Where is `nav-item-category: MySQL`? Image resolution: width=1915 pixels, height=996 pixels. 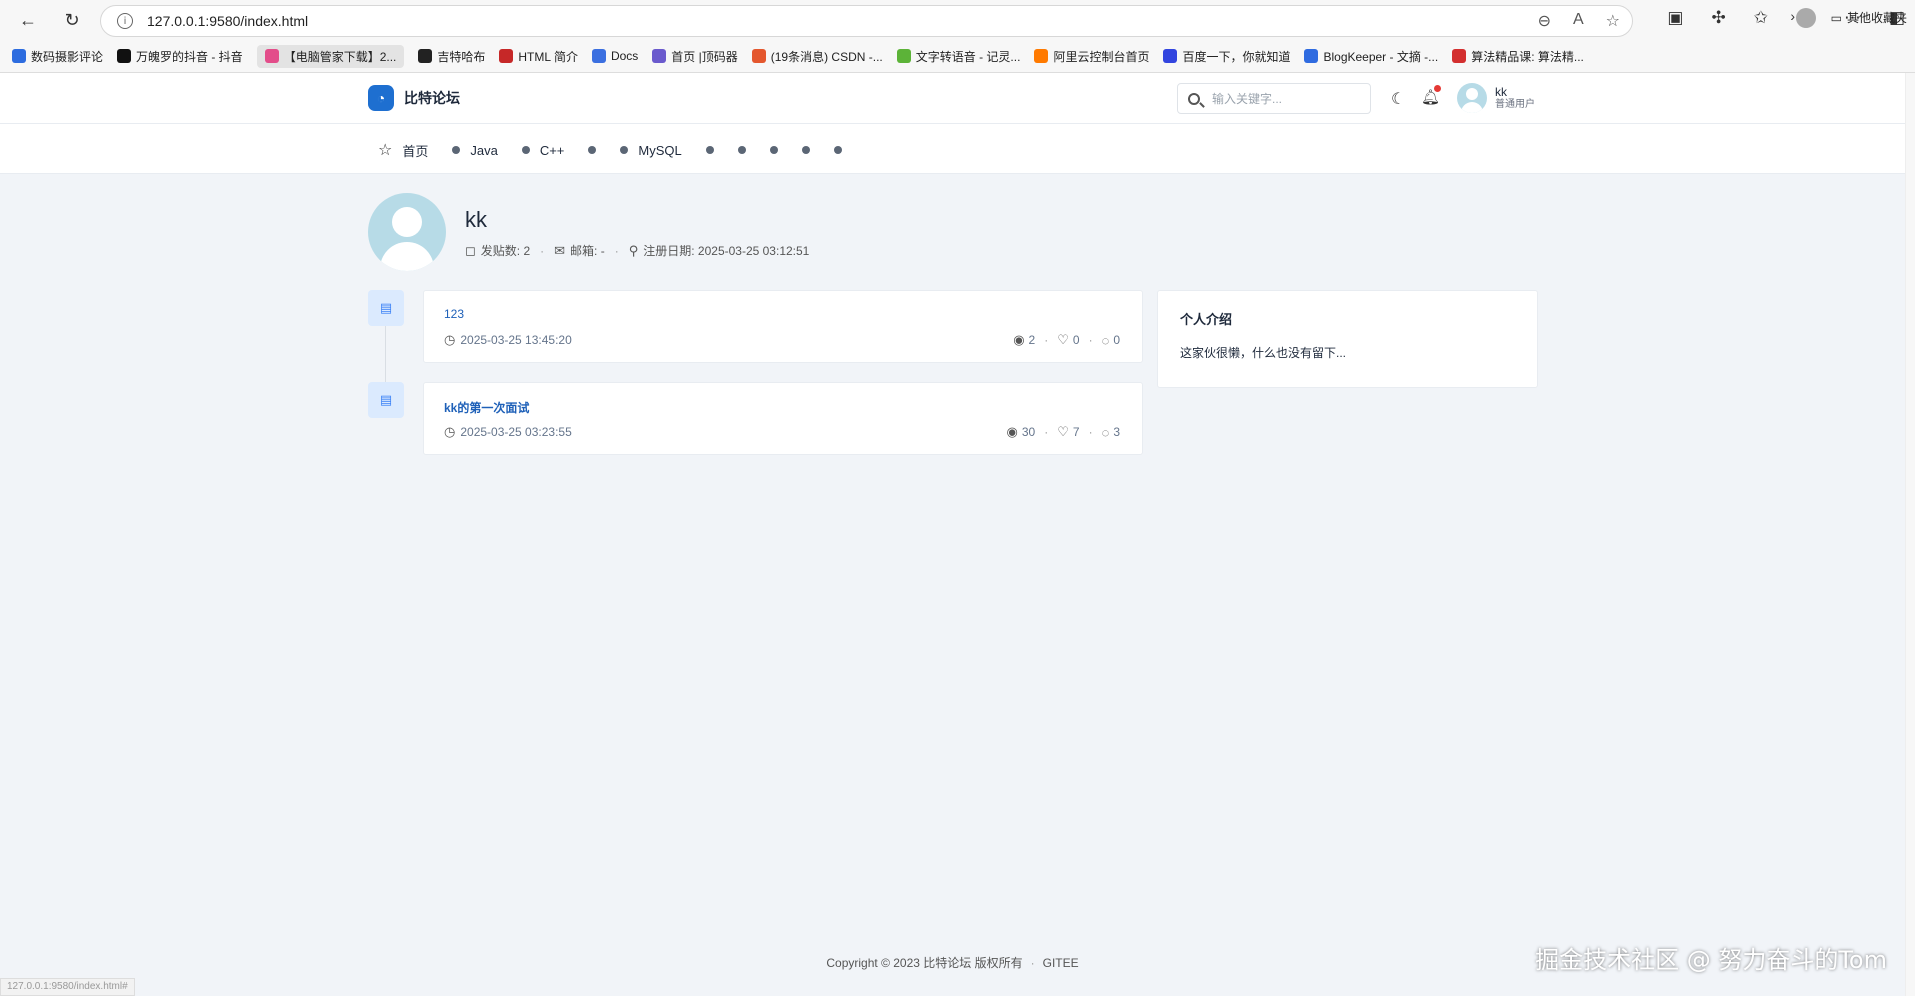
nav-item-category: MySQL is located at coordinates (651, 150).